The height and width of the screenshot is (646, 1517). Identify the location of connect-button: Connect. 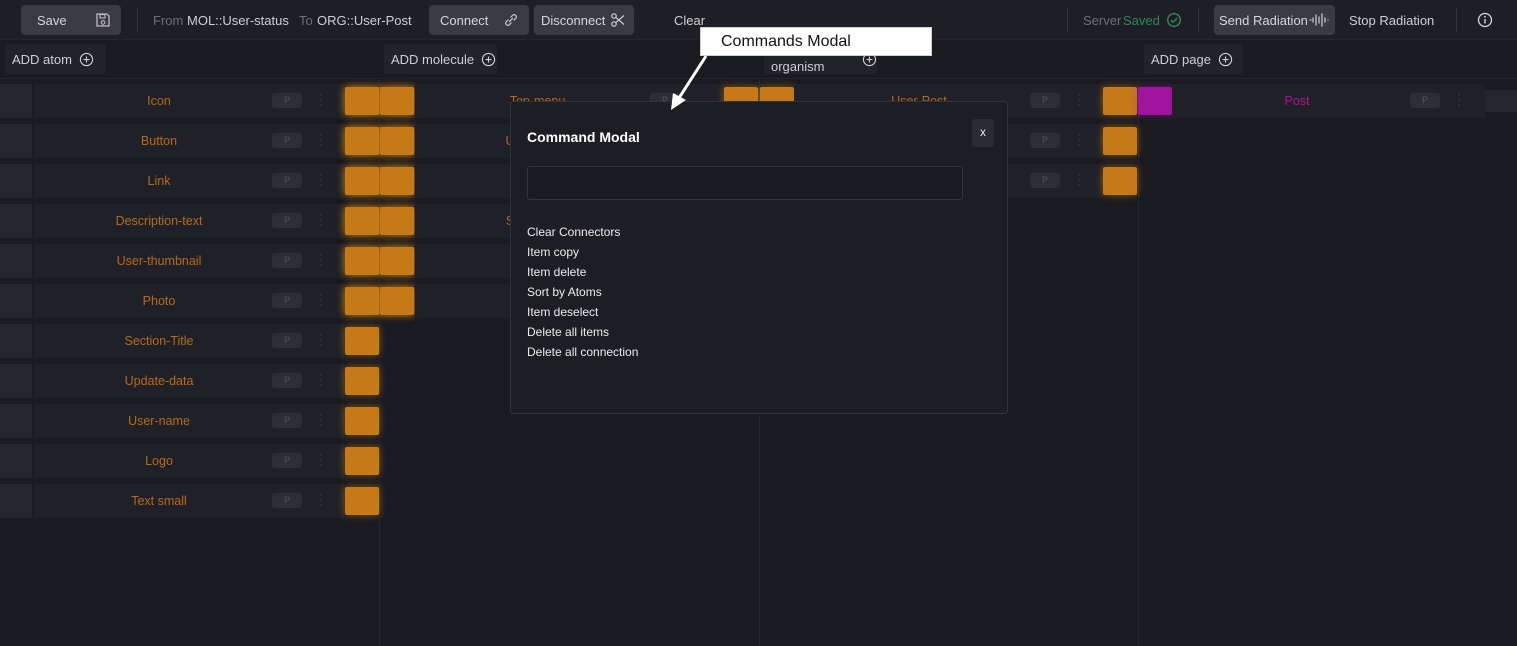
(479, 20).